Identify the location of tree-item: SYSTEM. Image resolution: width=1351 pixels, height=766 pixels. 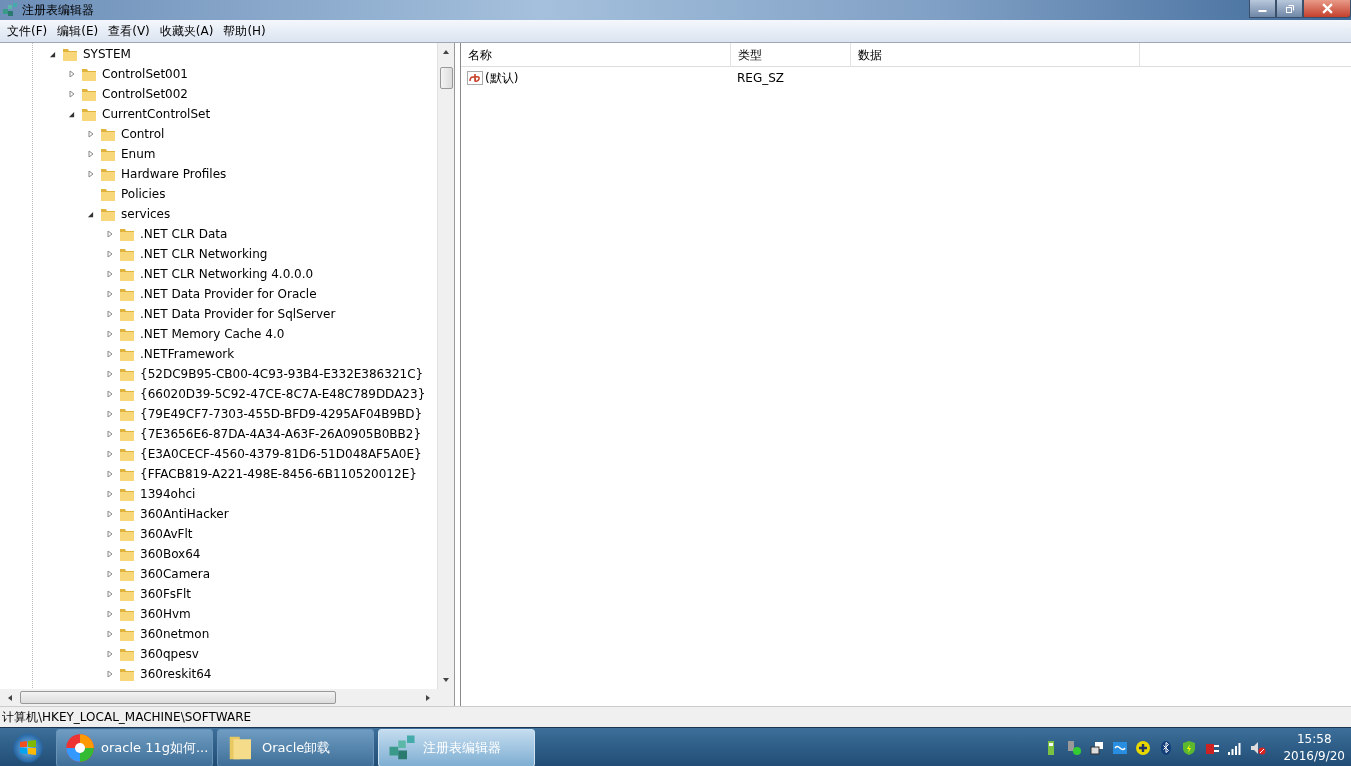
(107, 54).